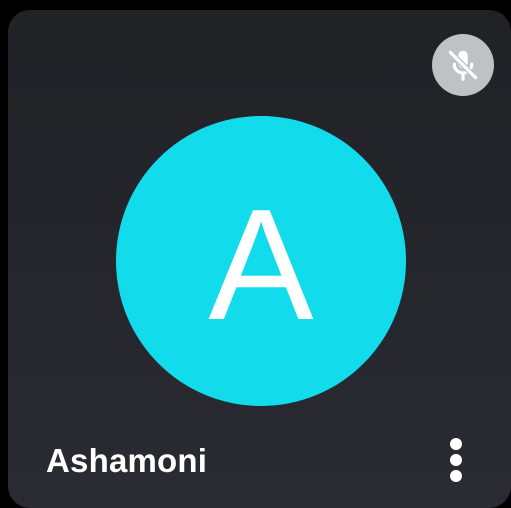  What do you see at coordinates (261, 265) in the screenshot?
I see `avatar-initial: A` at bounding box center [261, 265].